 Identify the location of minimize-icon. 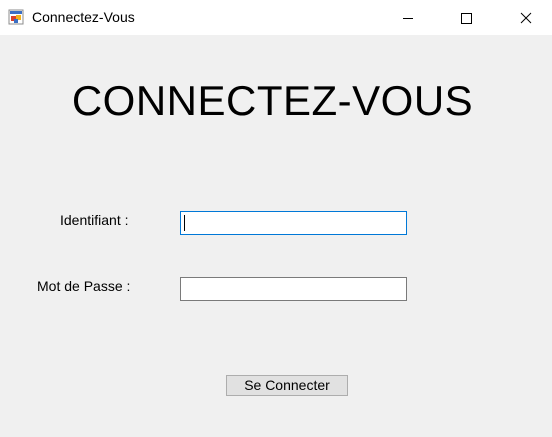
(408, 18).